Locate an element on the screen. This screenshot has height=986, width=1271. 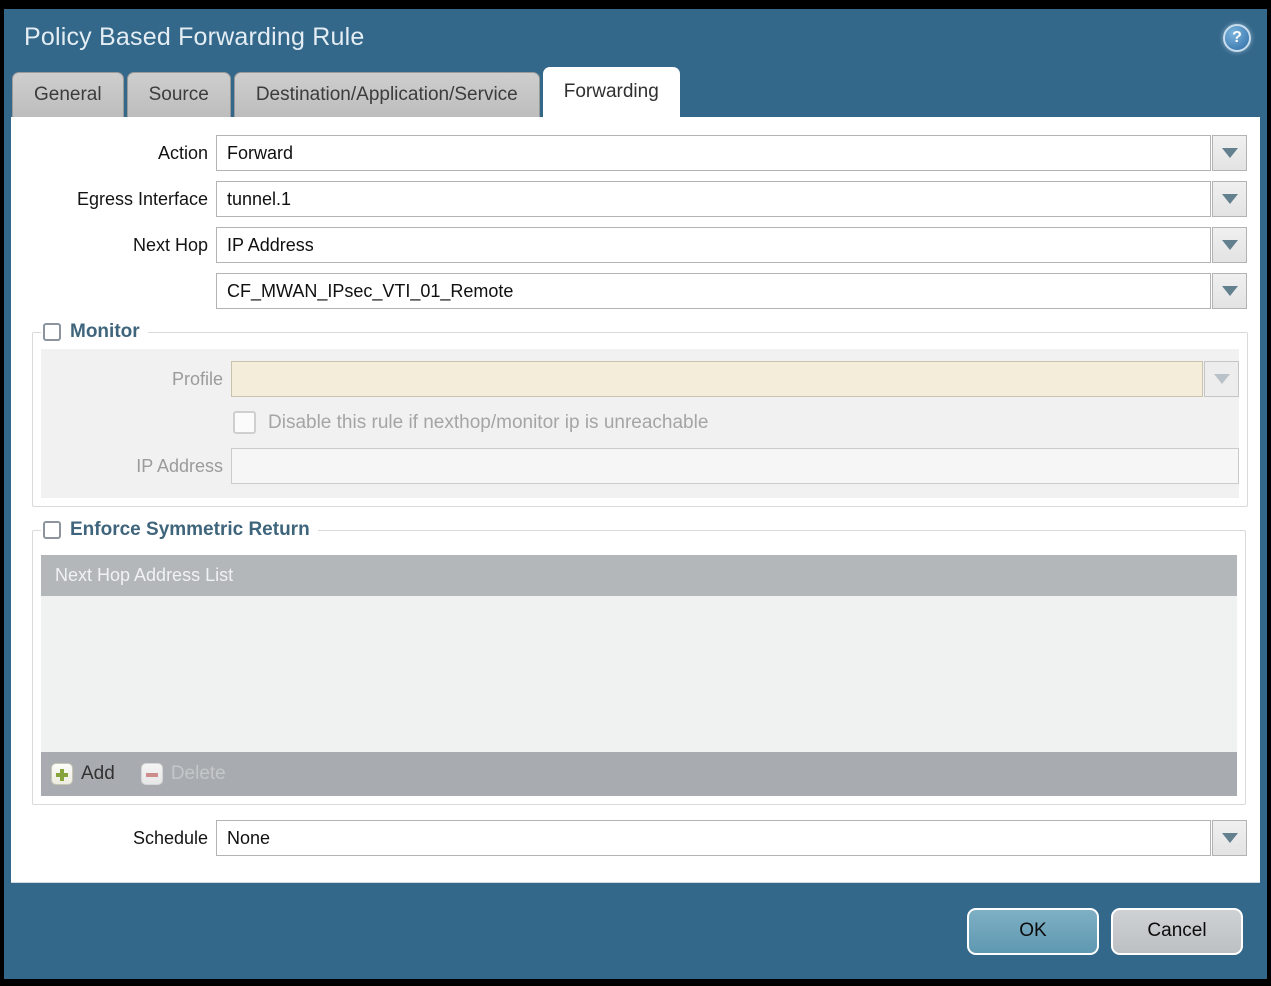
next-hop-address-dropdown-button is located at coordinates (1229, 291).